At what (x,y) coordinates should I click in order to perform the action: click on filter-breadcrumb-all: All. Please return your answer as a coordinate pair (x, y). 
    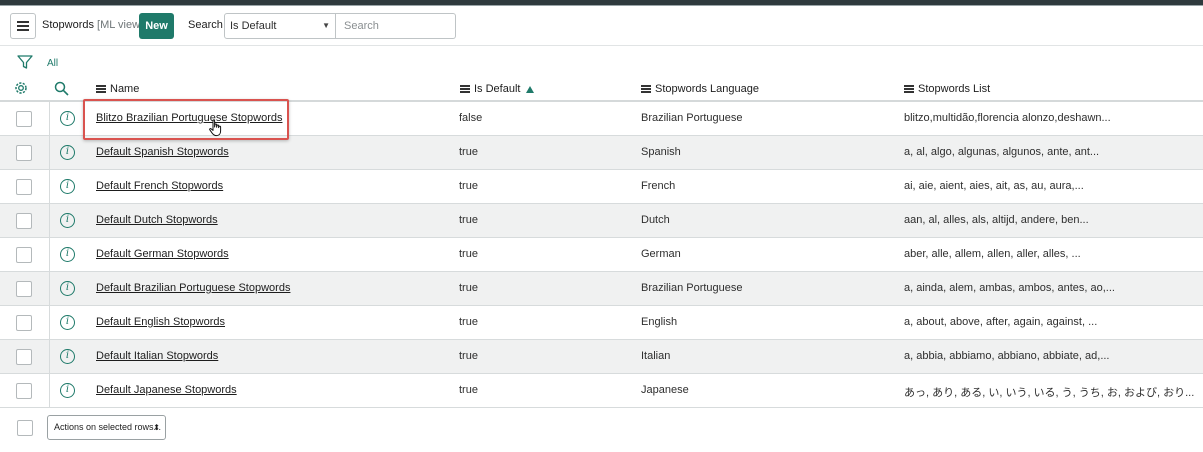
    Looking at the image, I should click on (52, 63).